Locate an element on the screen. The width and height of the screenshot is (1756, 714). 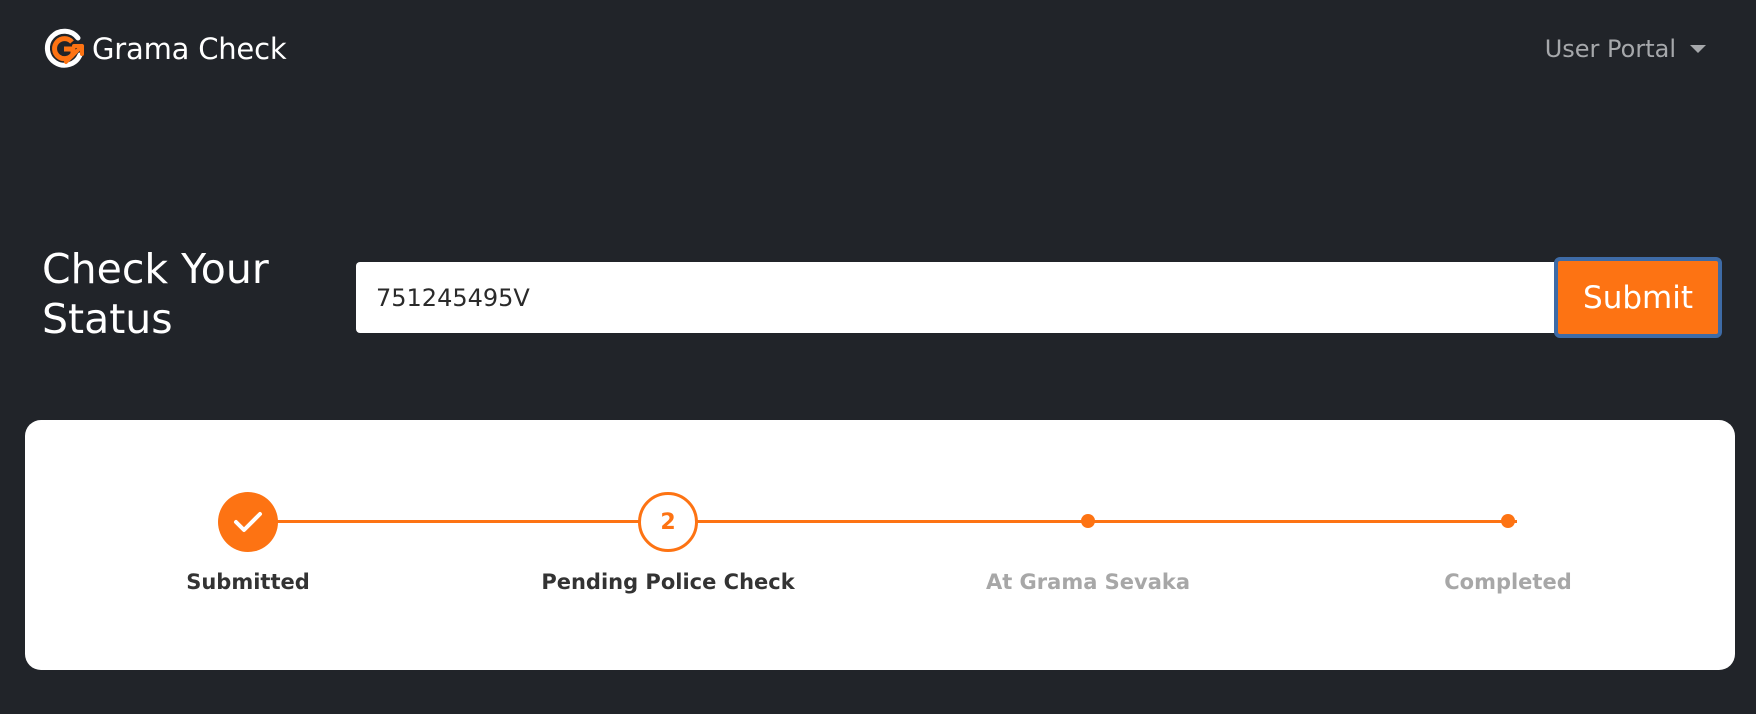
step-label: Submitted is located at coordinates (248, 582).